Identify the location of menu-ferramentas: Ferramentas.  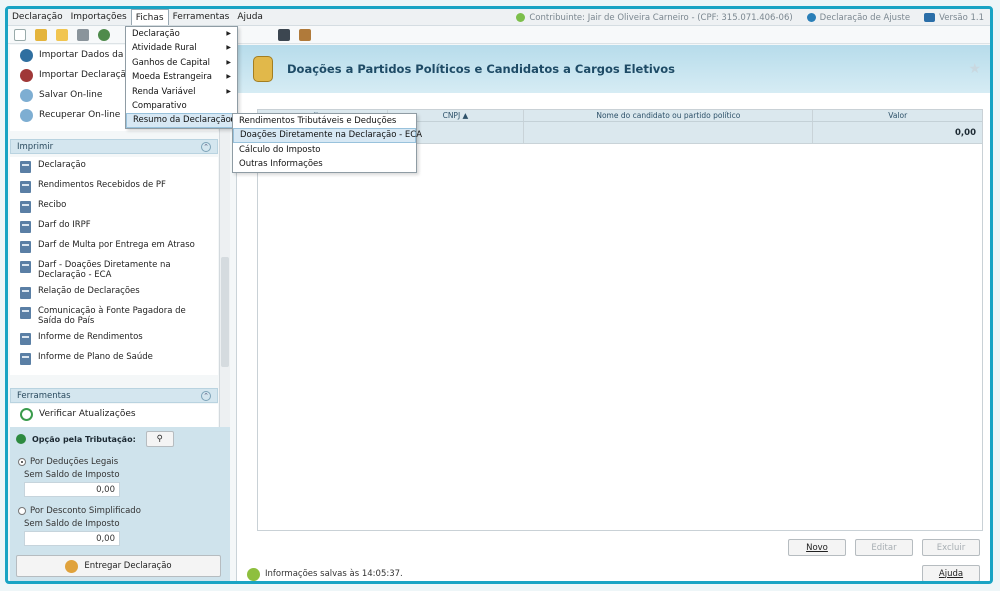
(201, 17).